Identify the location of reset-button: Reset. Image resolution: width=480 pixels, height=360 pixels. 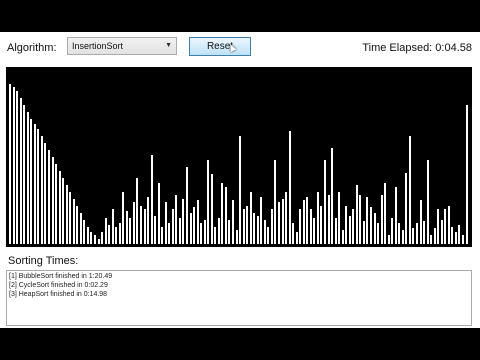
(220, 46).